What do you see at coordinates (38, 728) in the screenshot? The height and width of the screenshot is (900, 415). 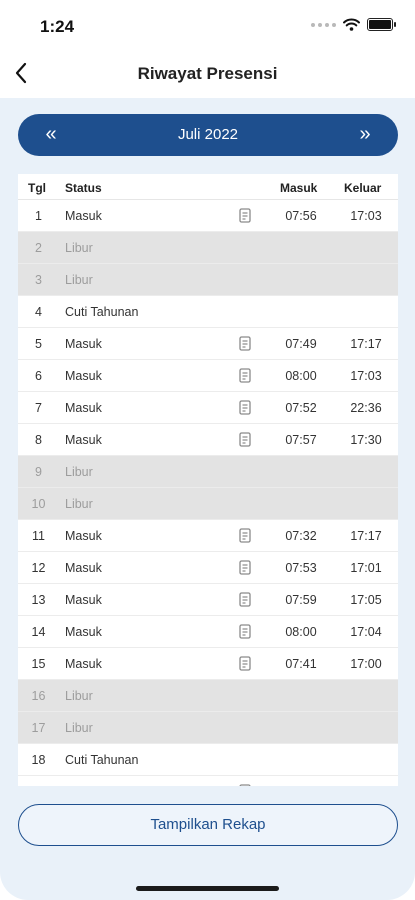 I see `row-date: 17` at bounding box center [38, 728].